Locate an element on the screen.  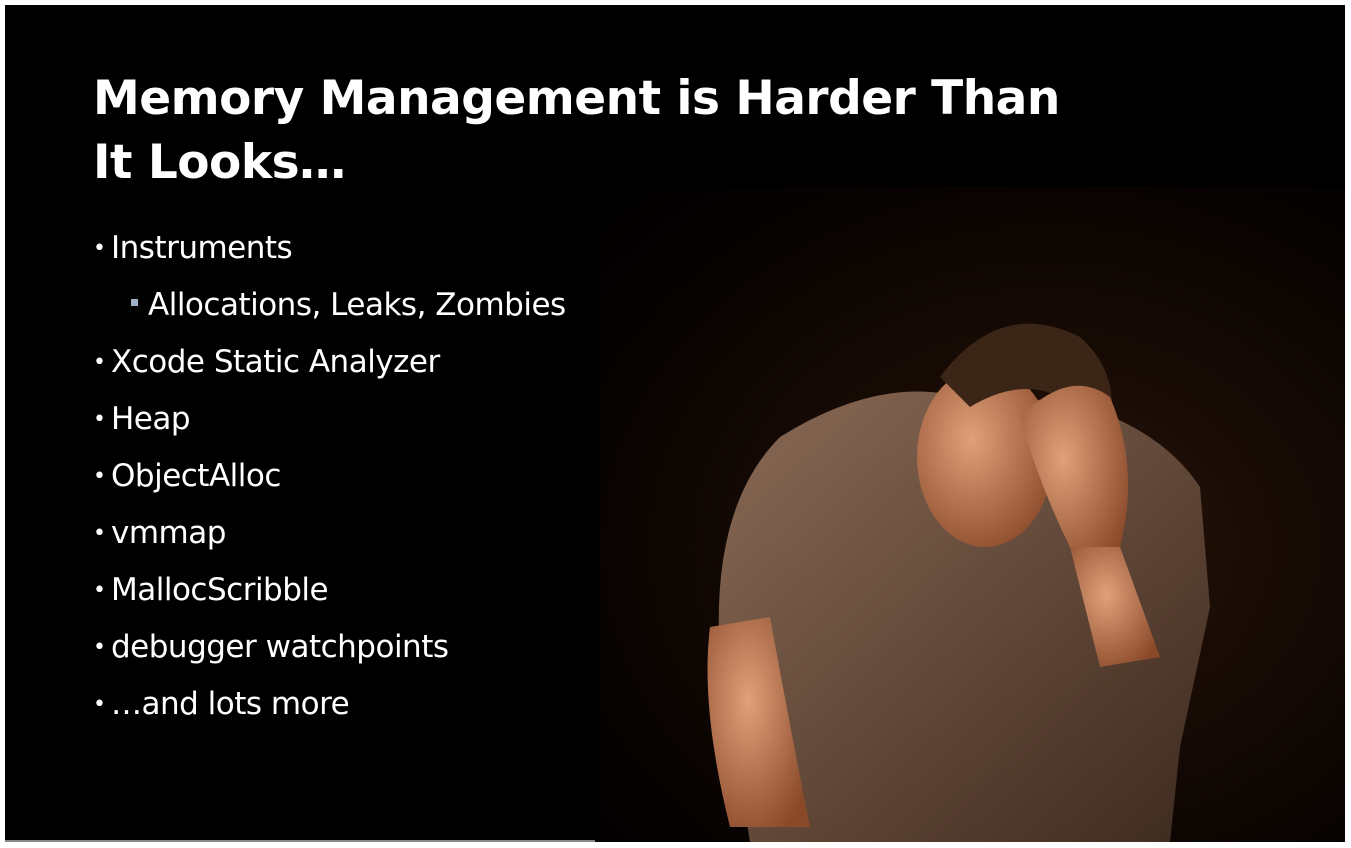
title-line-1: Memory Management is Harder Than is located at coordinates (576, 98).